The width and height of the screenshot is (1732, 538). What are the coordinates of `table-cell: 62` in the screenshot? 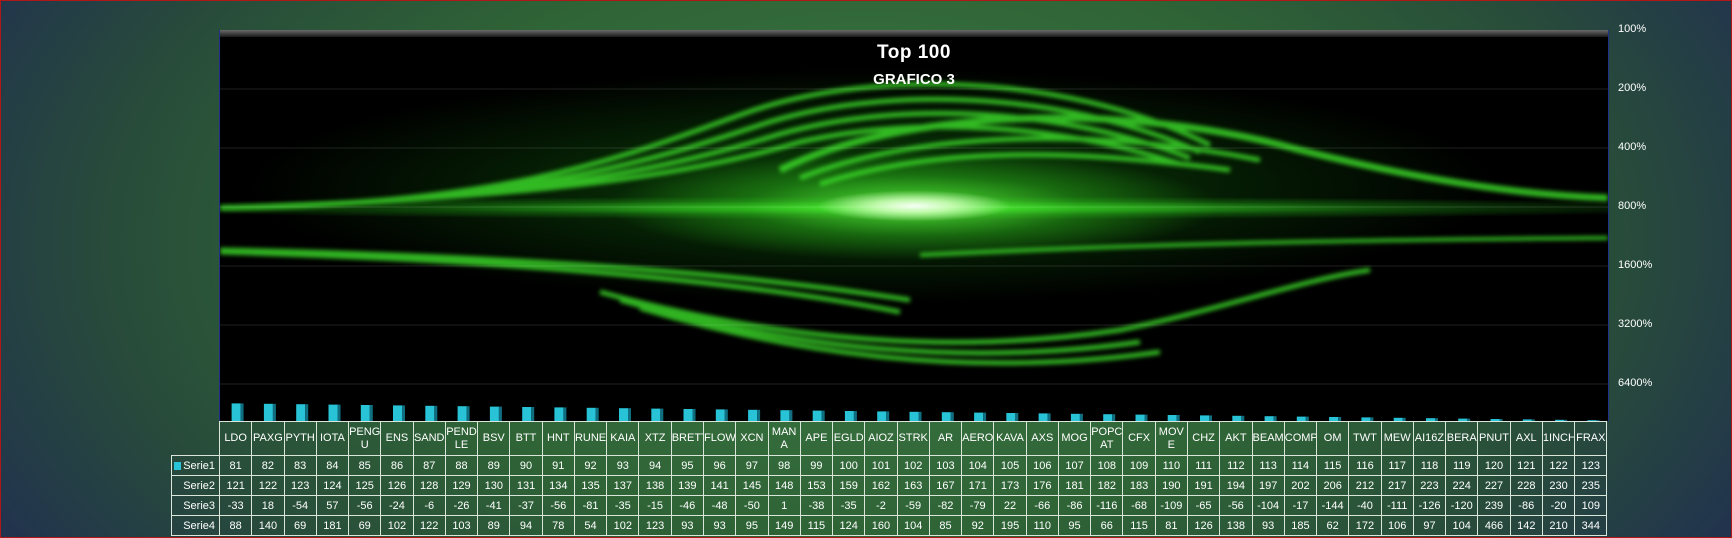 It's located at (1333, 525).